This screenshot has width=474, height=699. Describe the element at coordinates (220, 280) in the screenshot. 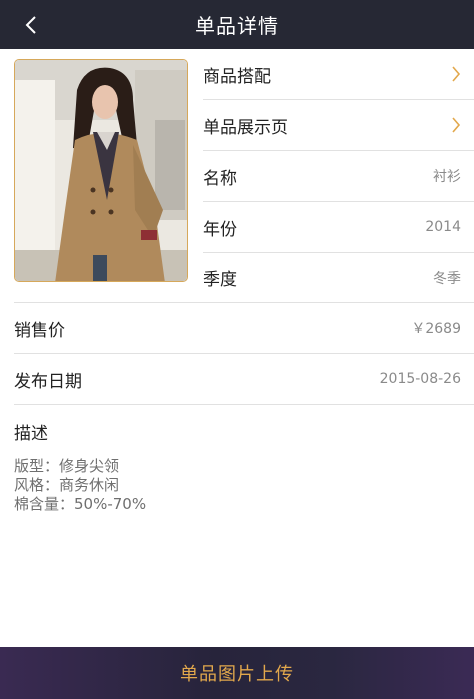

I see `season-label: 季度` at that location.